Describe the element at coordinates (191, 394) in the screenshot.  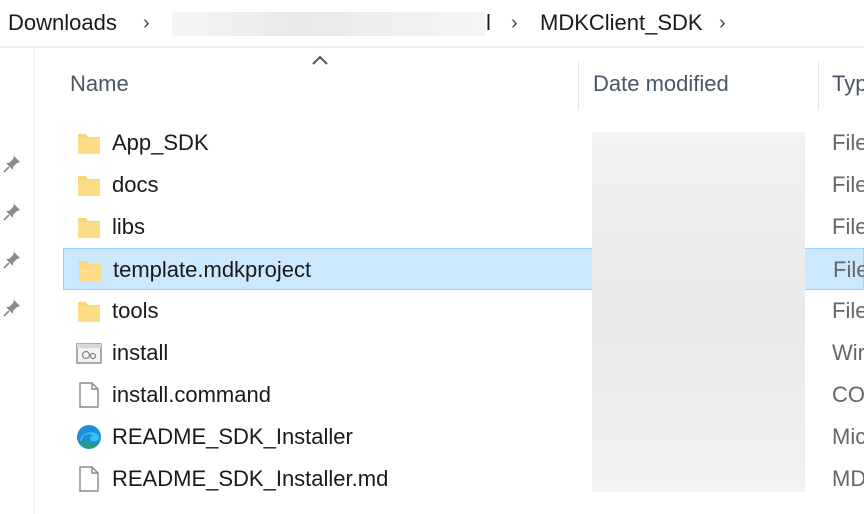
I see `file-name: install.command` at that location.